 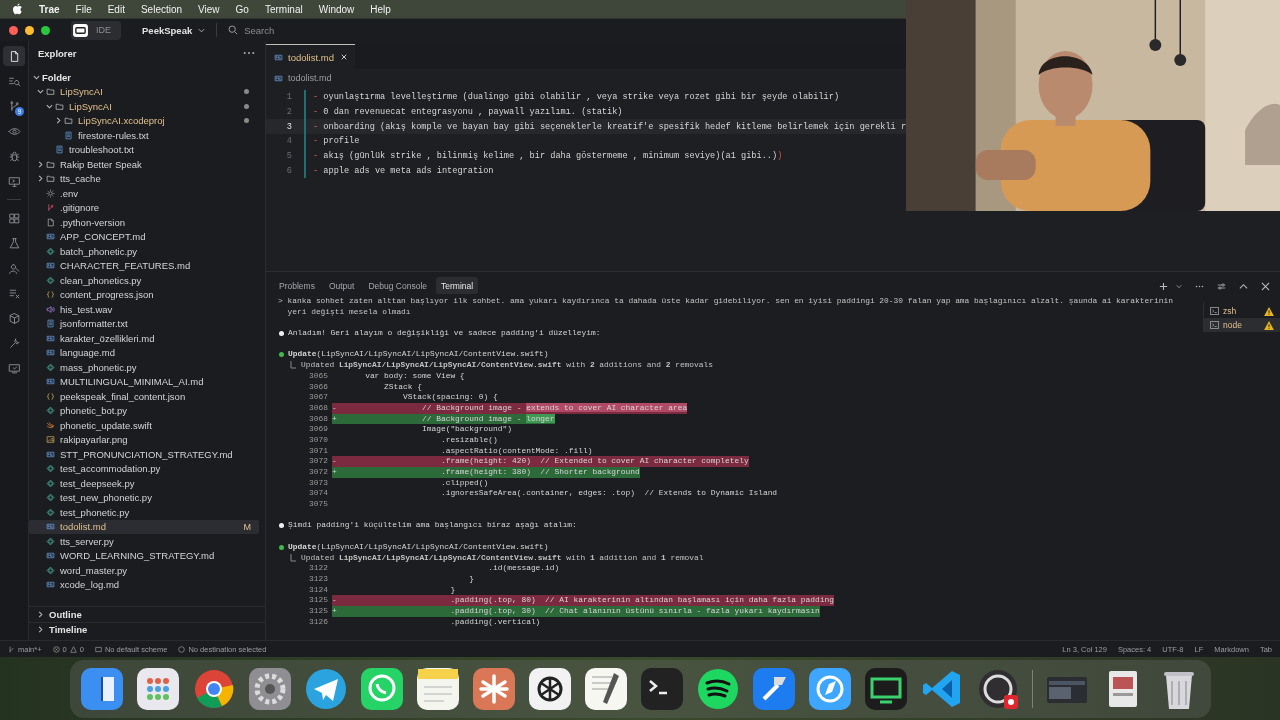 I want to click on tree-item: clean_phonetics.py, so click(x=144, y=280).